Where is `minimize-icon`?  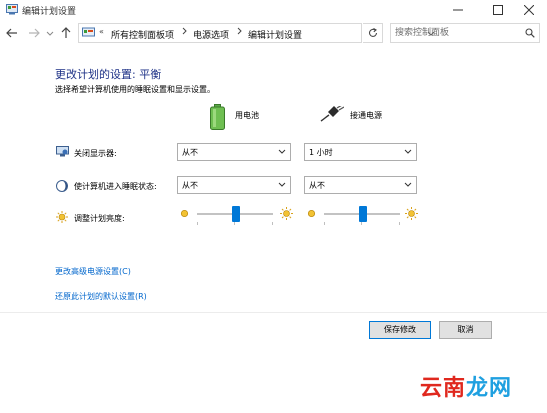
minimize-icon is located at coordinates (458, 10).